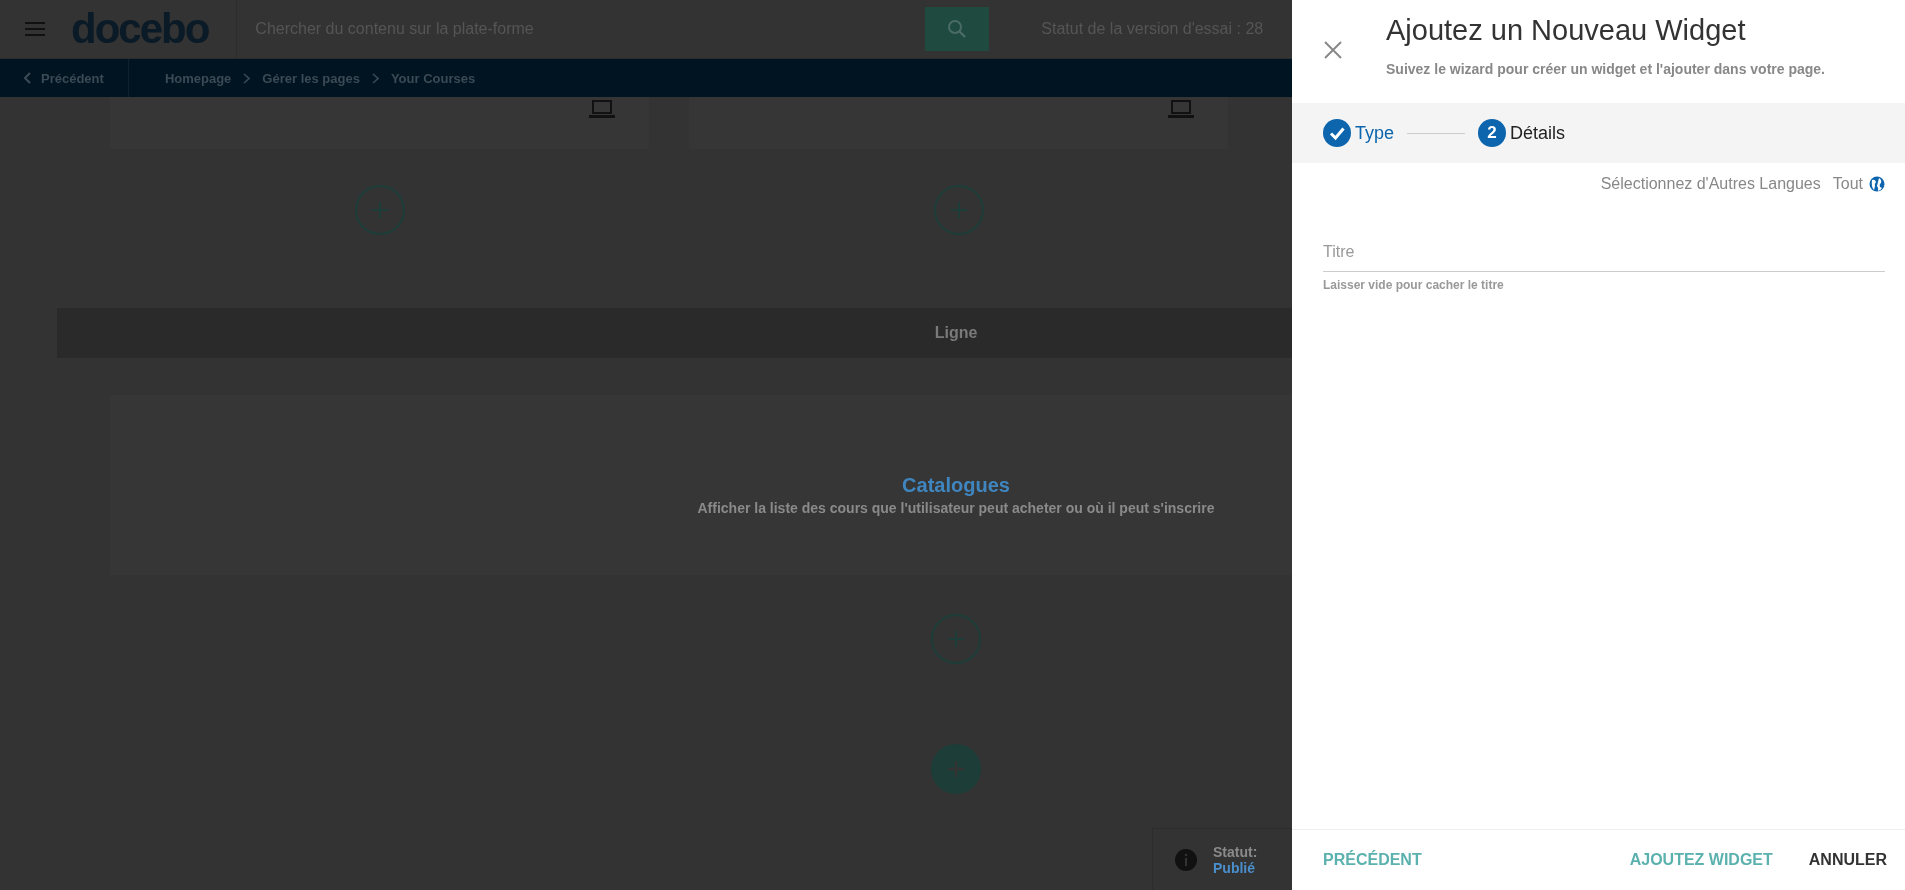  I want to click on step-number: 2, so click(1492, 133).